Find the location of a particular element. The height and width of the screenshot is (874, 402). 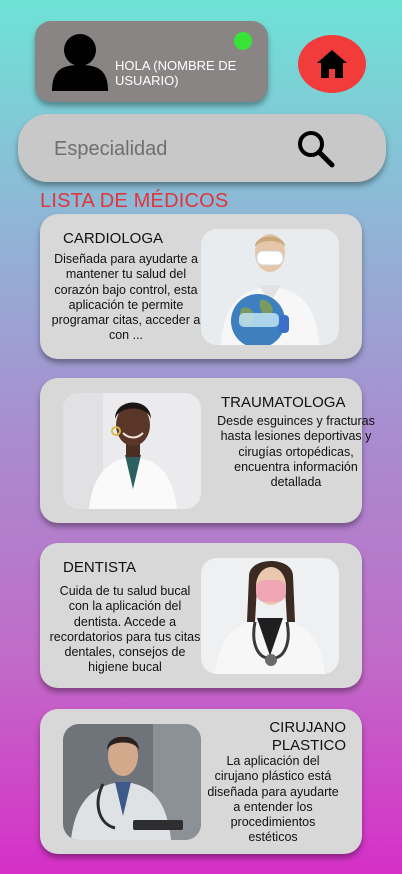

user-greeting: HOLA (NOMBRE DE USUARIO) is located at coordinates (176, 73).